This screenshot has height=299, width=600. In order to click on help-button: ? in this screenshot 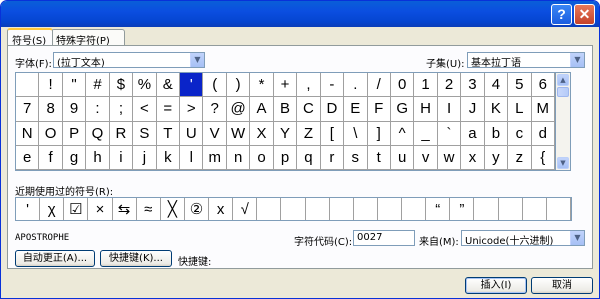, I will do `click(561, 14)`.